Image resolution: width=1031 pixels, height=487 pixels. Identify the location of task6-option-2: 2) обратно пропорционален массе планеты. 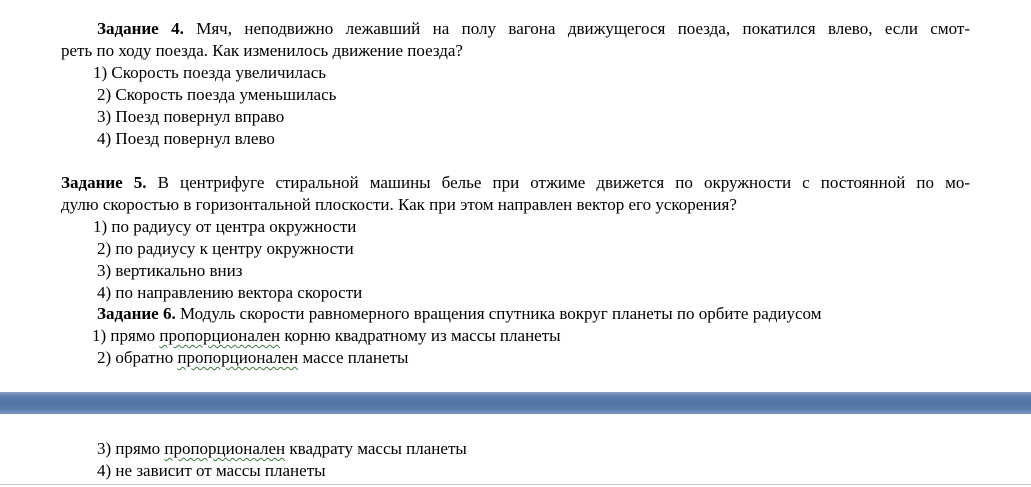
(252, 358).